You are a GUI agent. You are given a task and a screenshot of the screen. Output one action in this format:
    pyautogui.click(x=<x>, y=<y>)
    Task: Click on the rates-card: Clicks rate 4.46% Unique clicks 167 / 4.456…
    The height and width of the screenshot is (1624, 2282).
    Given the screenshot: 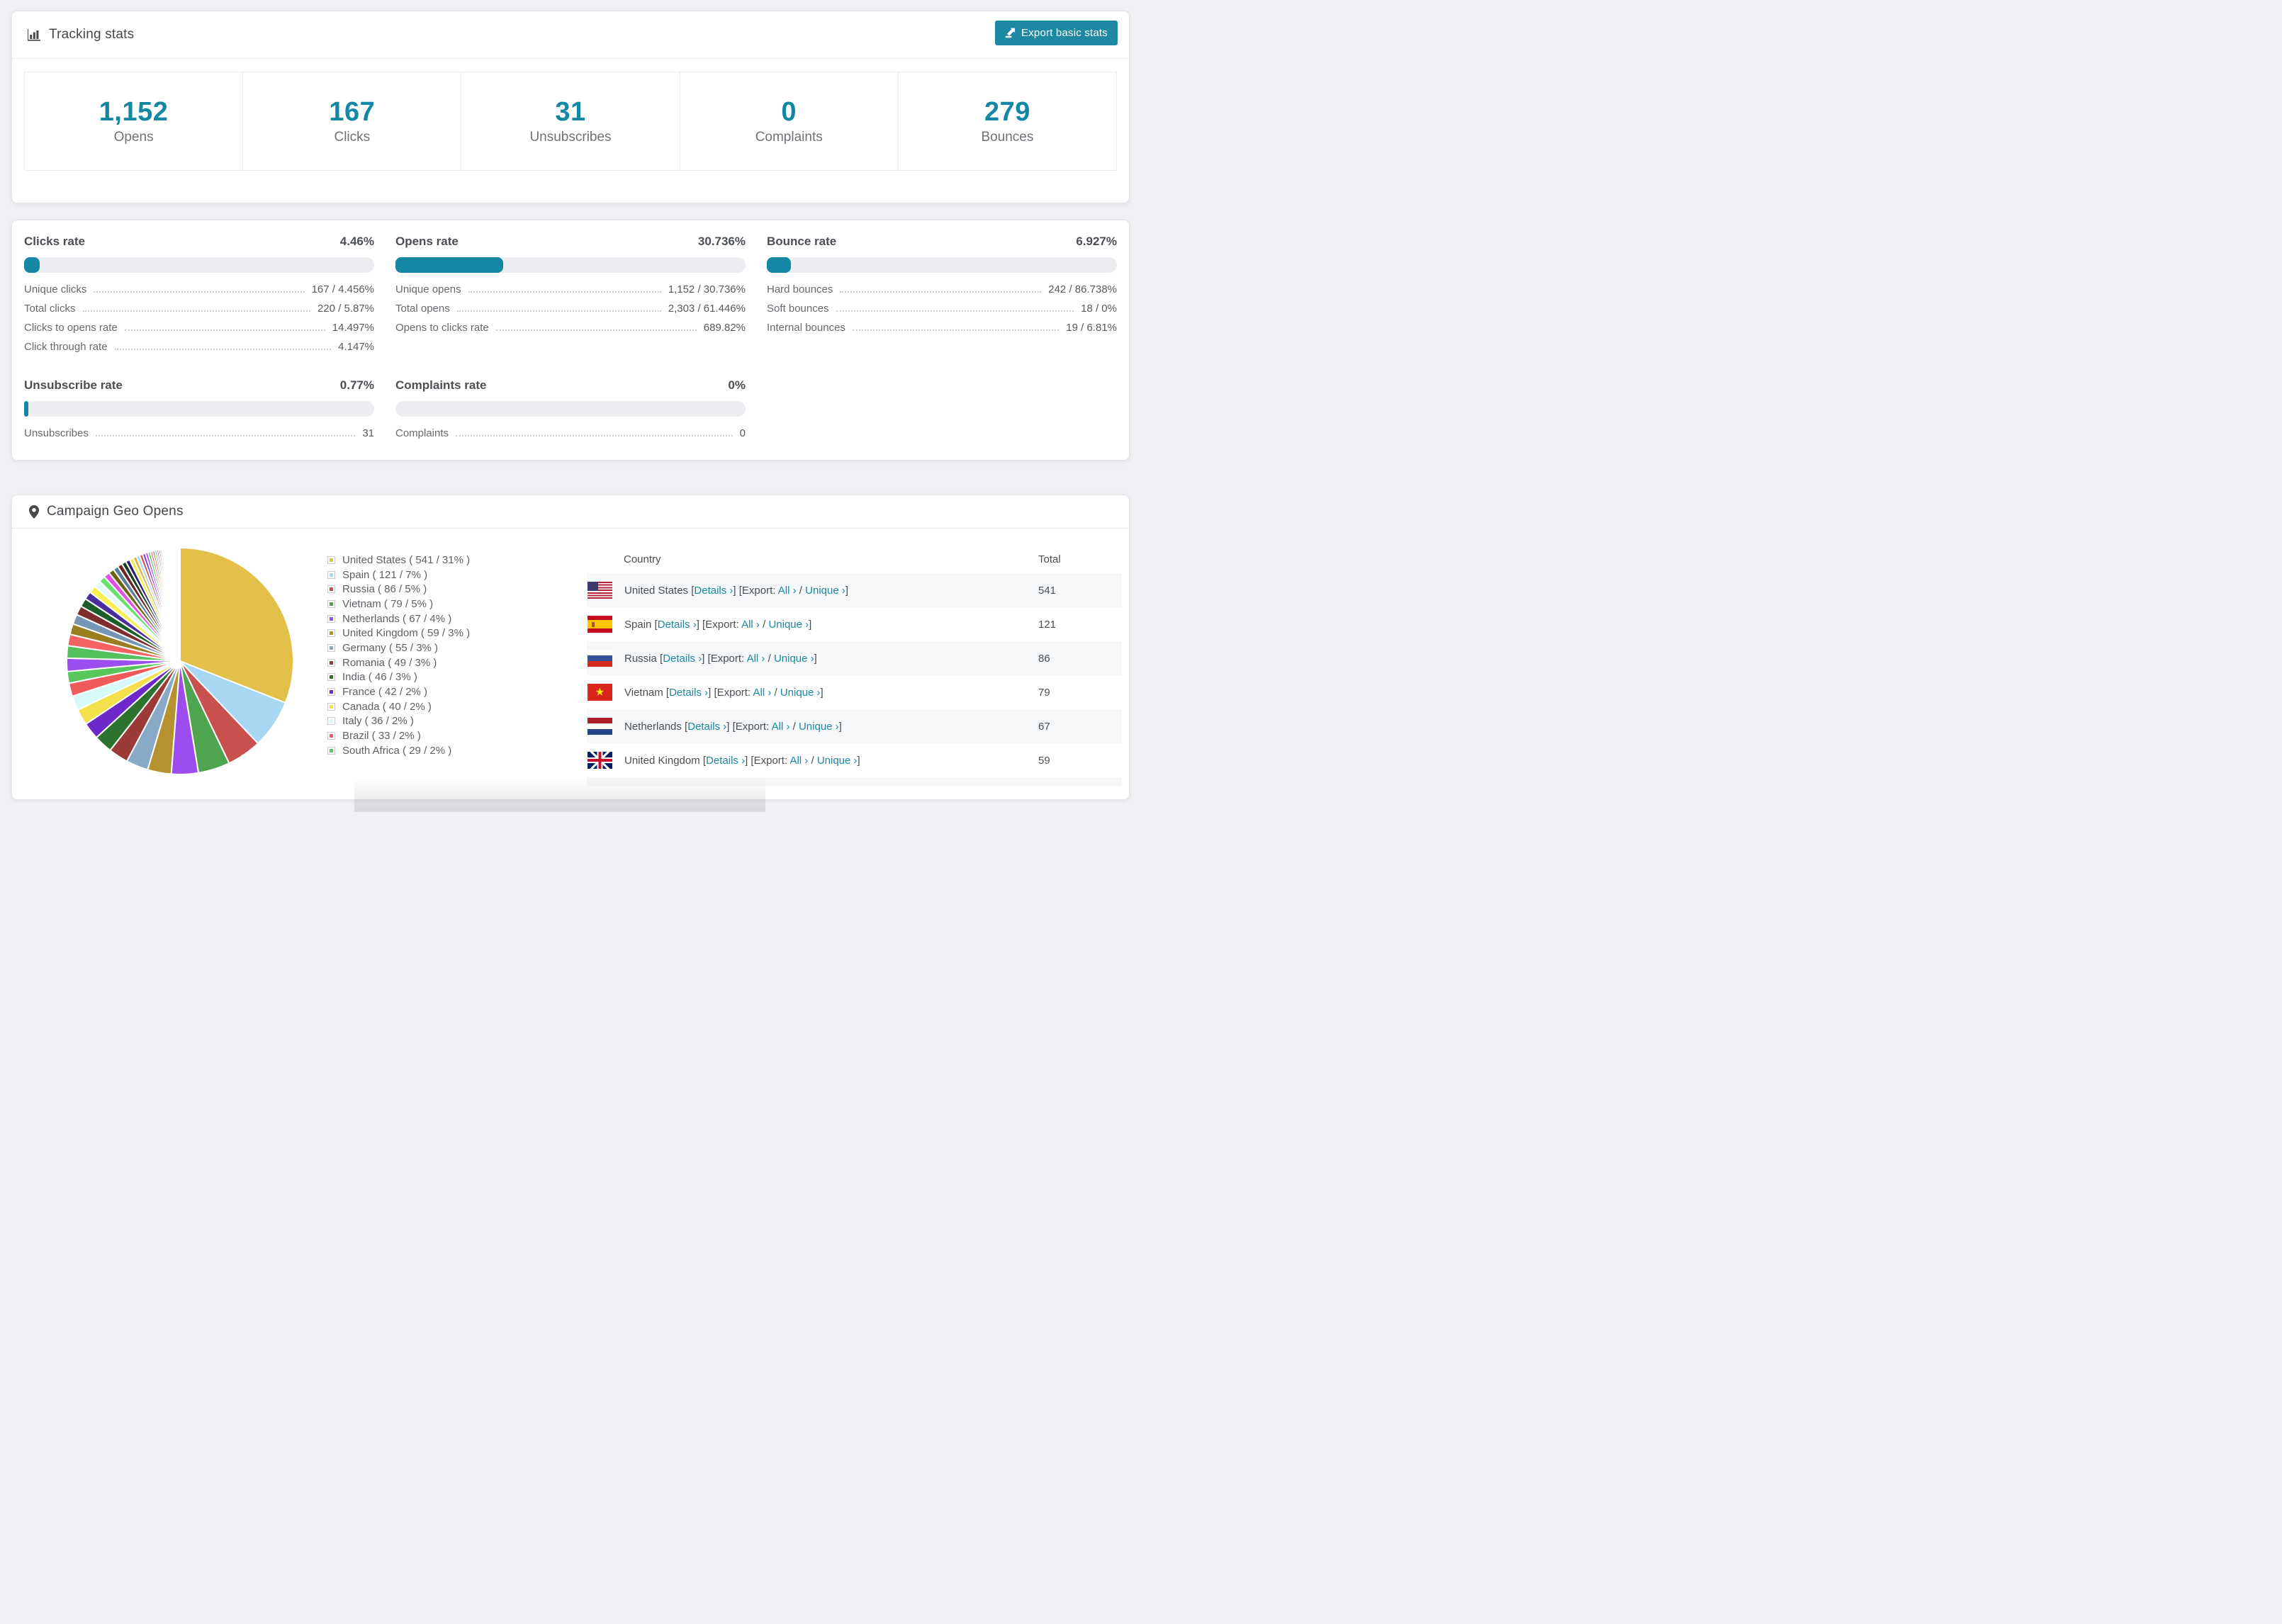 What is the action you would take?
    pyautogui.click(x=570, y=341)
    